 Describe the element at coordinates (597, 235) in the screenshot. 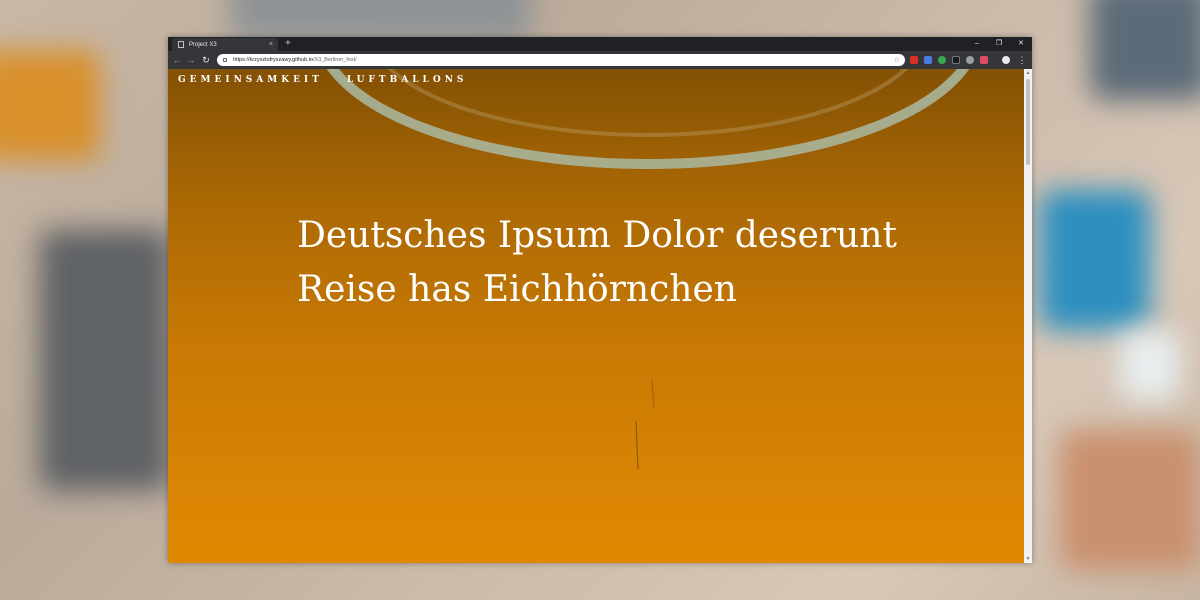

I see `hero-line-1: Deutsches Ipsum Dolor deserunt` at that location.